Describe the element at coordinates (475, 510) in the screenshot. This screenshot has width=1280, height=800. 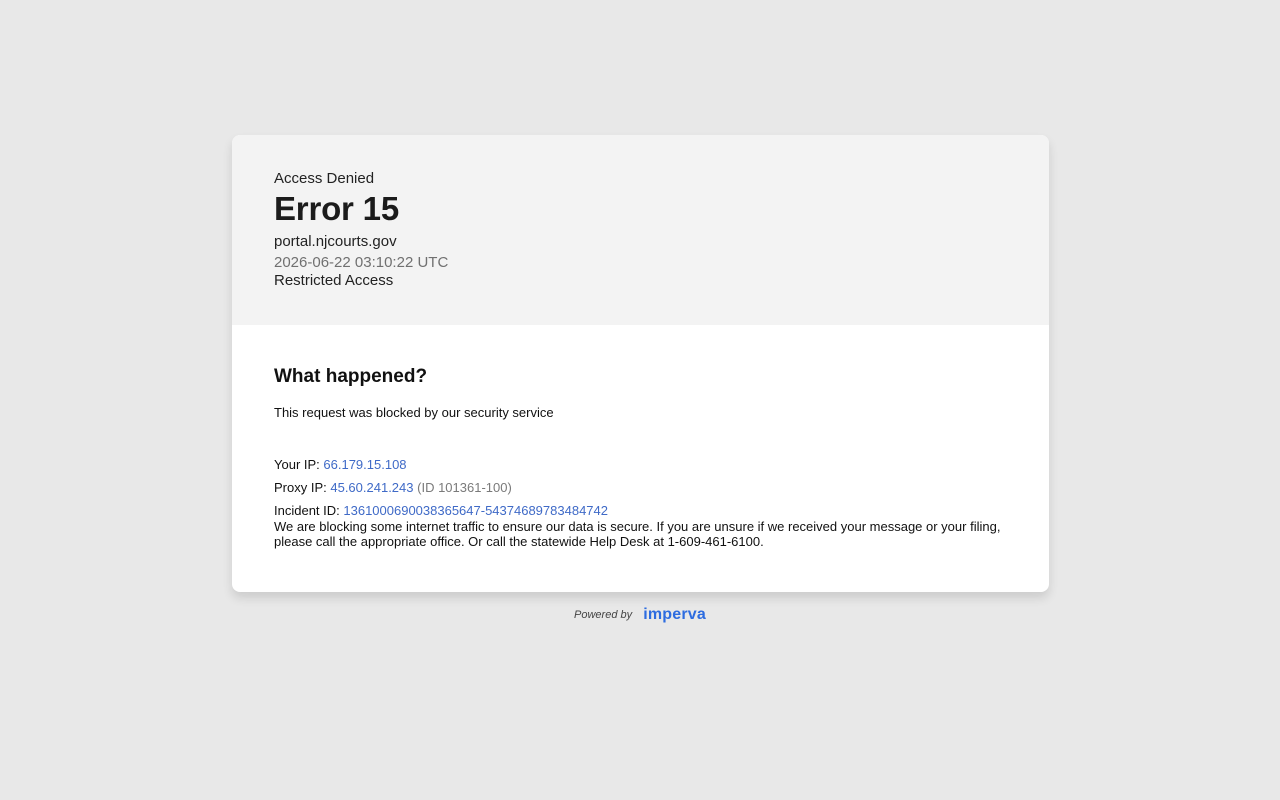
I see `incident-id-link: 1361000690038365647-54374689783484742` at that location.